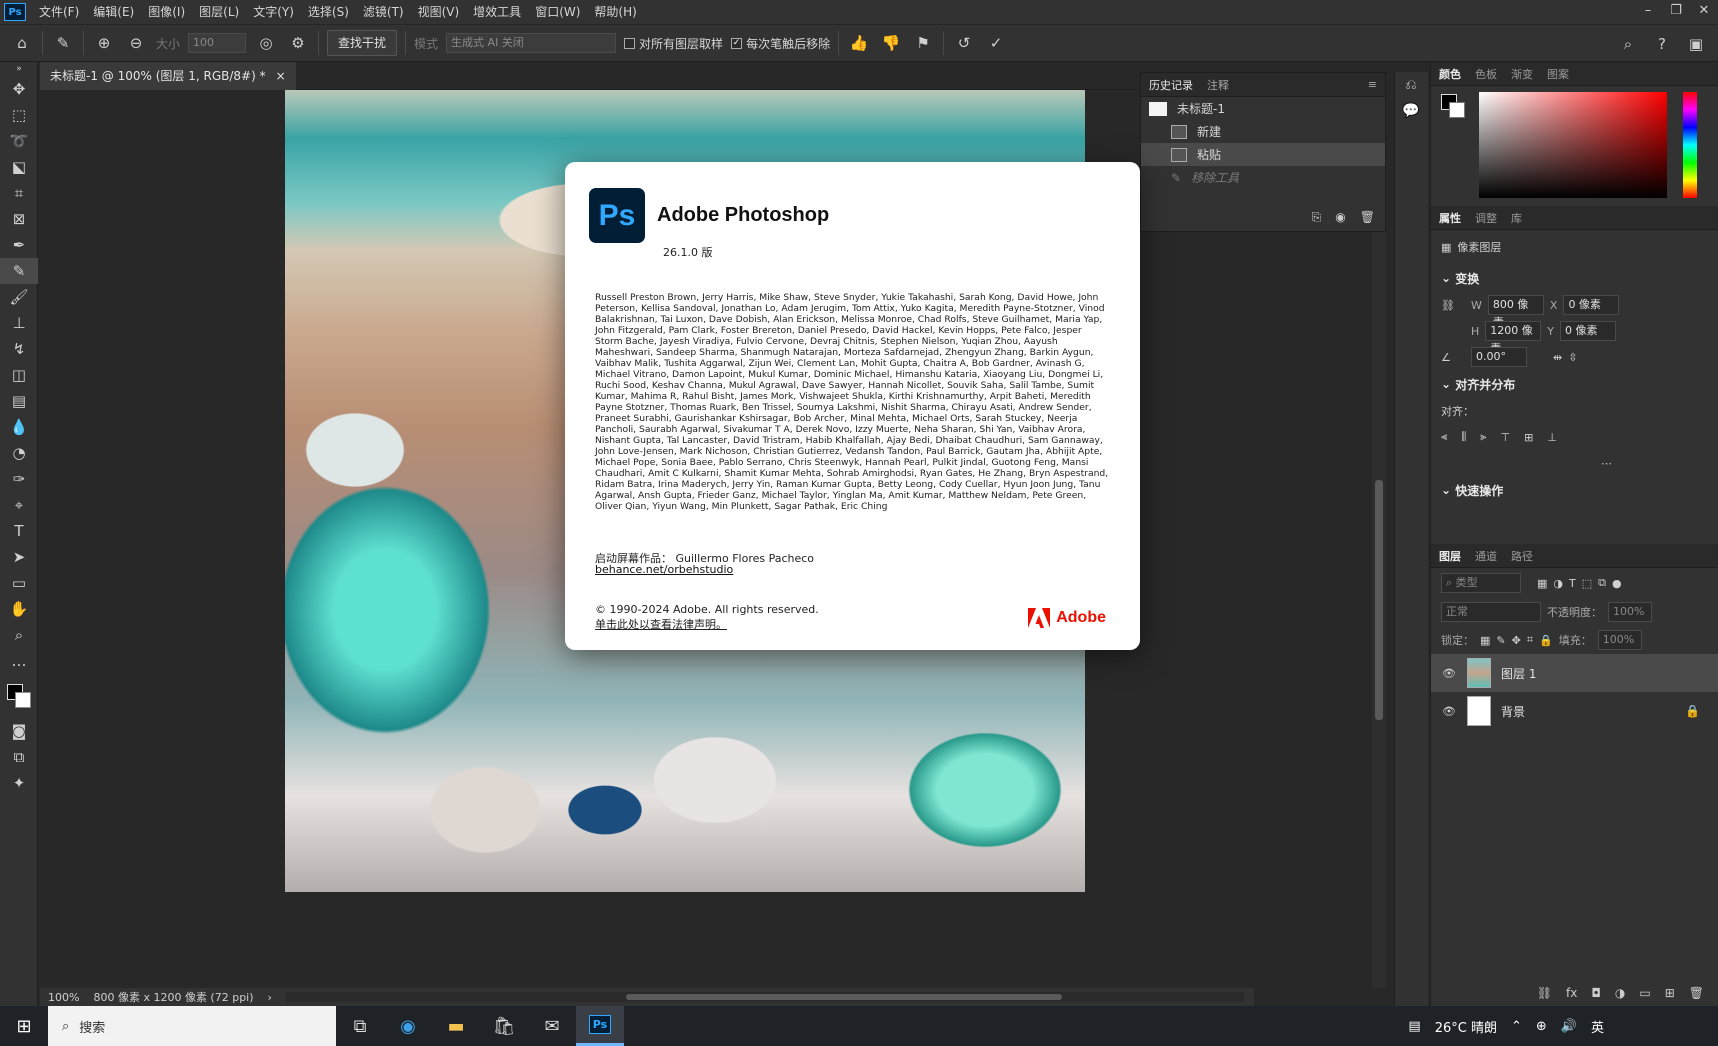 The height and width of the screenshot is (1046, 1718). I want to click on height-field: 1200 像素, so click(1513, 338).